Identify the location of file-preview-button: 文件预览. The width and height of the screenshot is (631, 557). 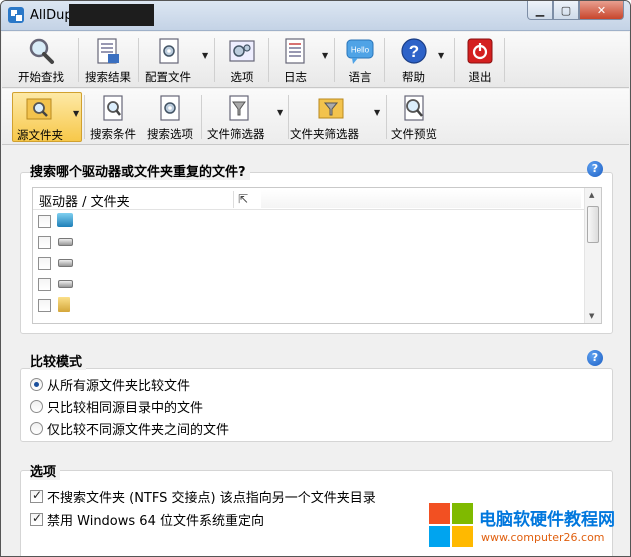
(414, 117).